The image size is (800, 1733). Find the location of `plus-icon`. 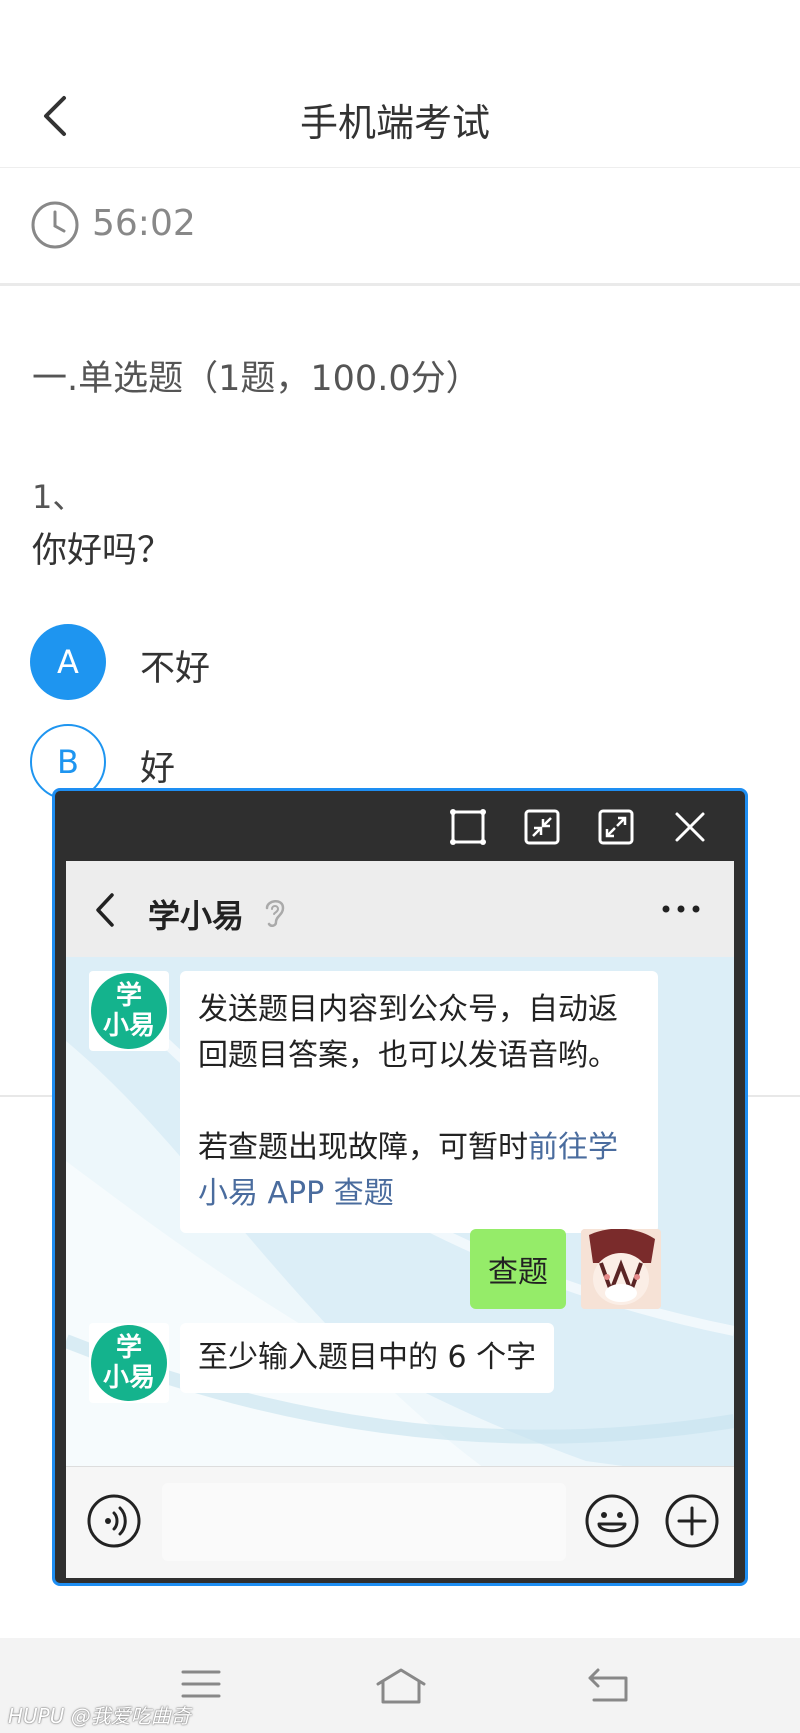

plus-icon is located at coordinates (692, 1523).